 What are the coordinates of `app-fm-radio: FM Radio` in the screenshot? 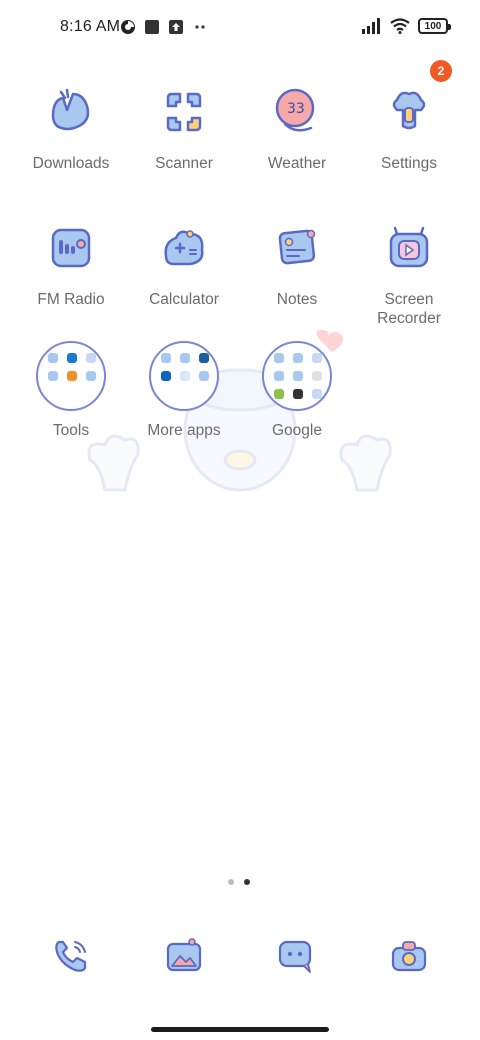 It's located at (71, 262).